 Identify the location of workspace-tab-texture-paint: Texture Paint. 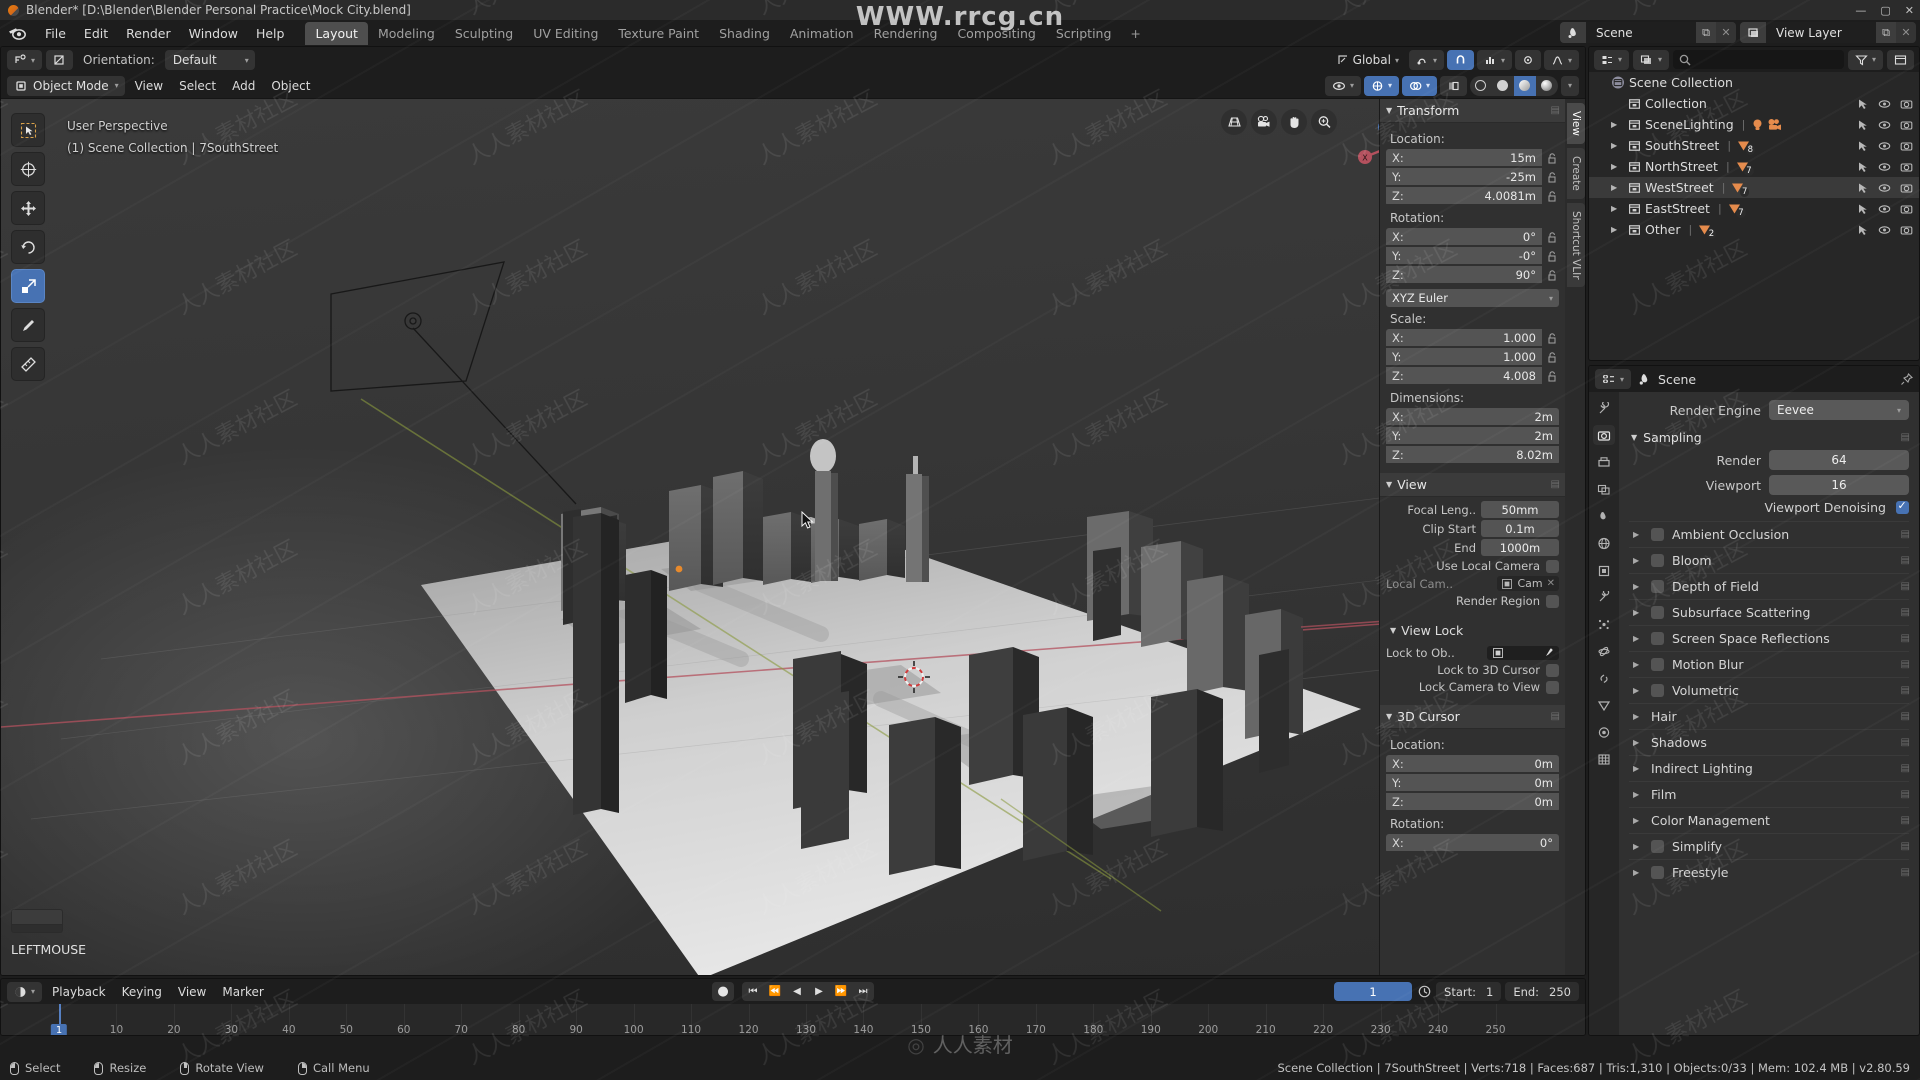
(658, 33).